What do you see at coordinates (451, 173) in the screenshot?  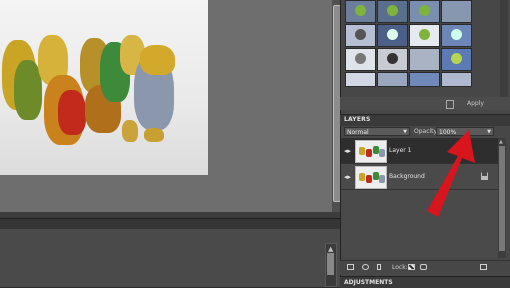 I see `annotation-arrow-icon` at bounding box center [451, 173].